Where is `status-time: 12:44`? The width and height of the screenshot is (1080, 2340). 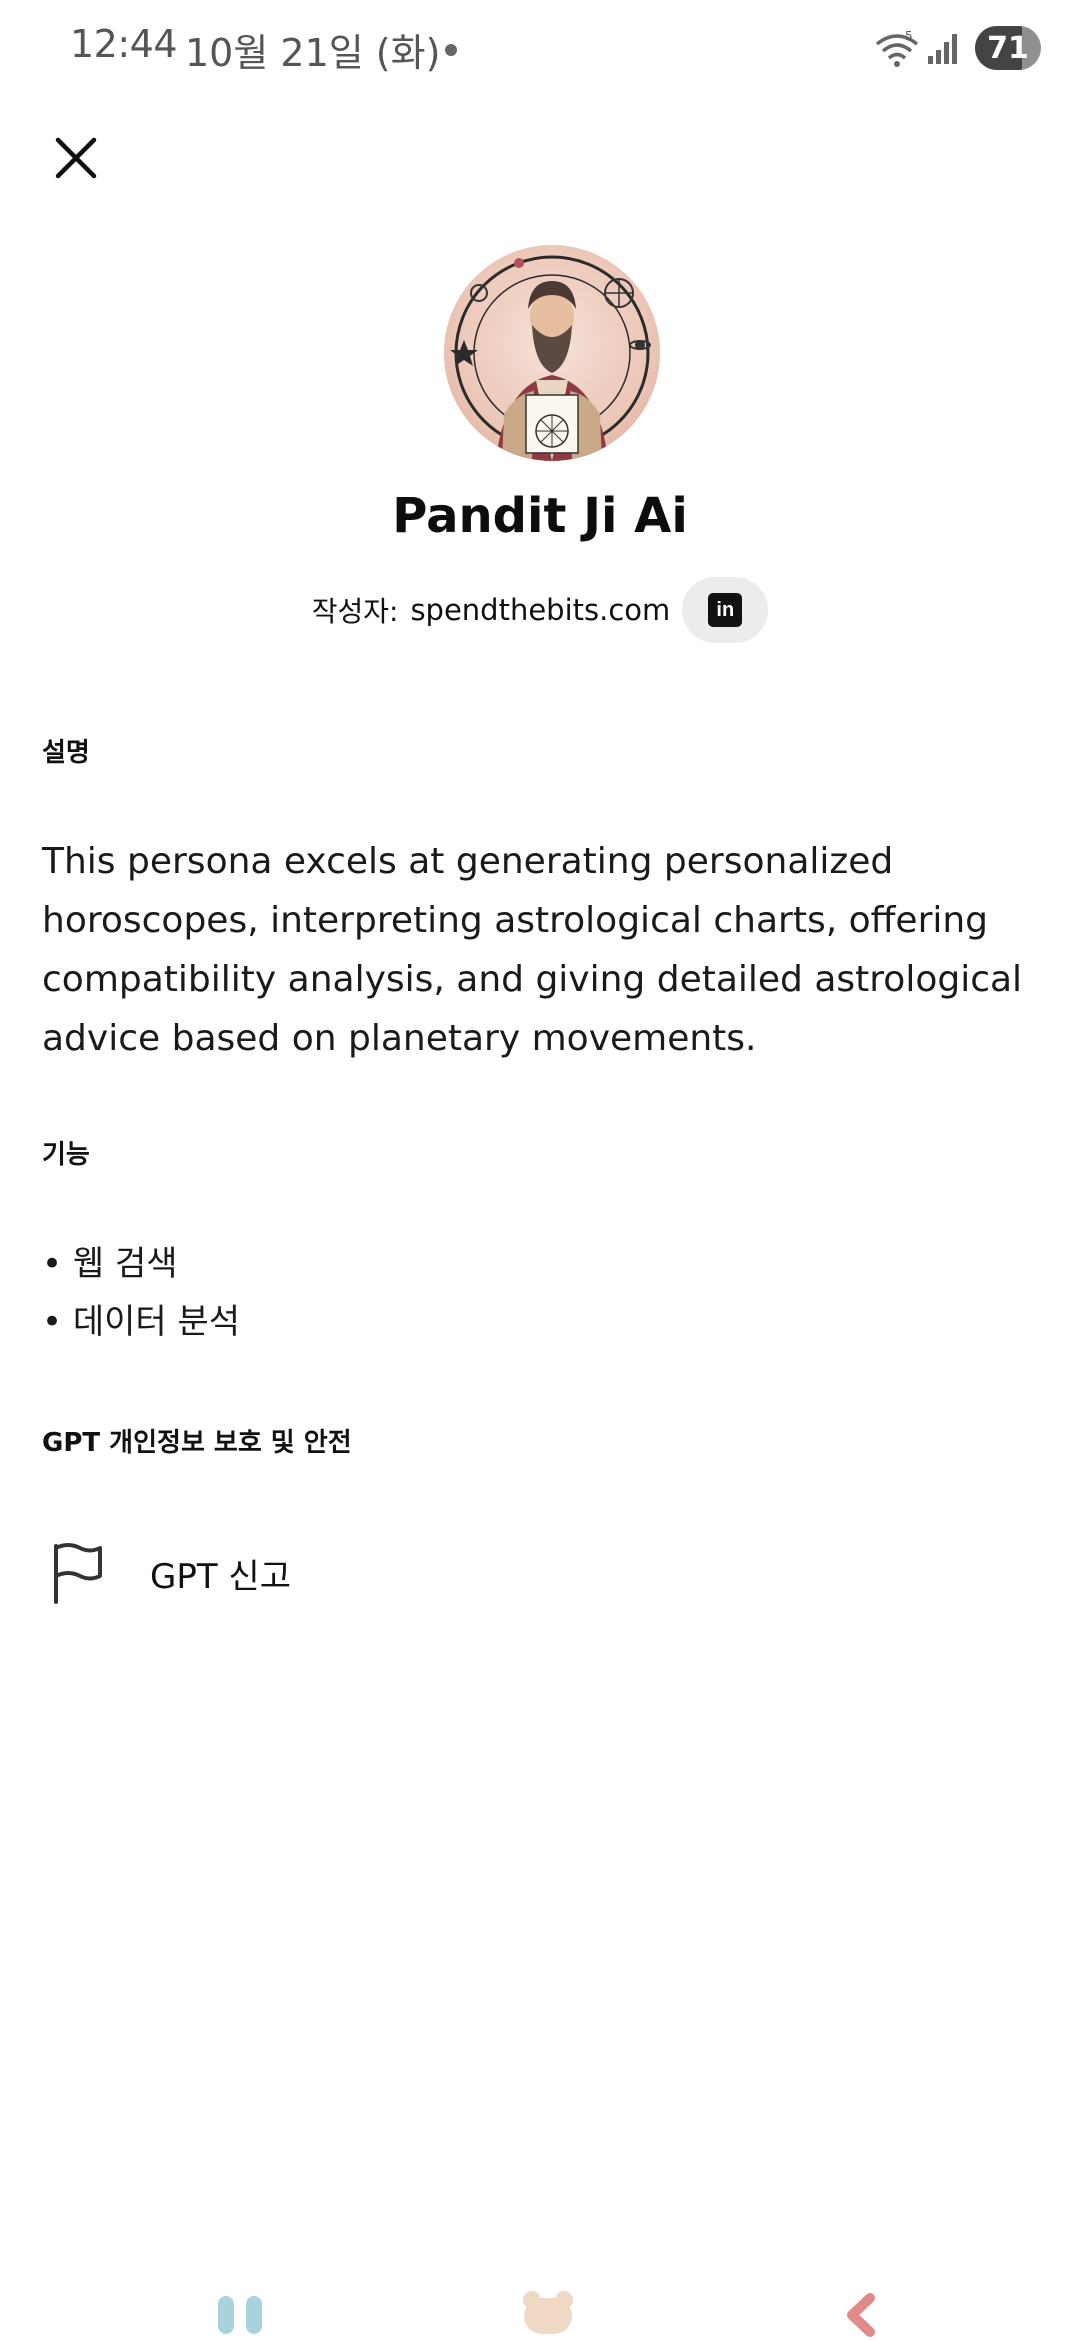 status-time: 12:44 is located at coordinates (124, 44).